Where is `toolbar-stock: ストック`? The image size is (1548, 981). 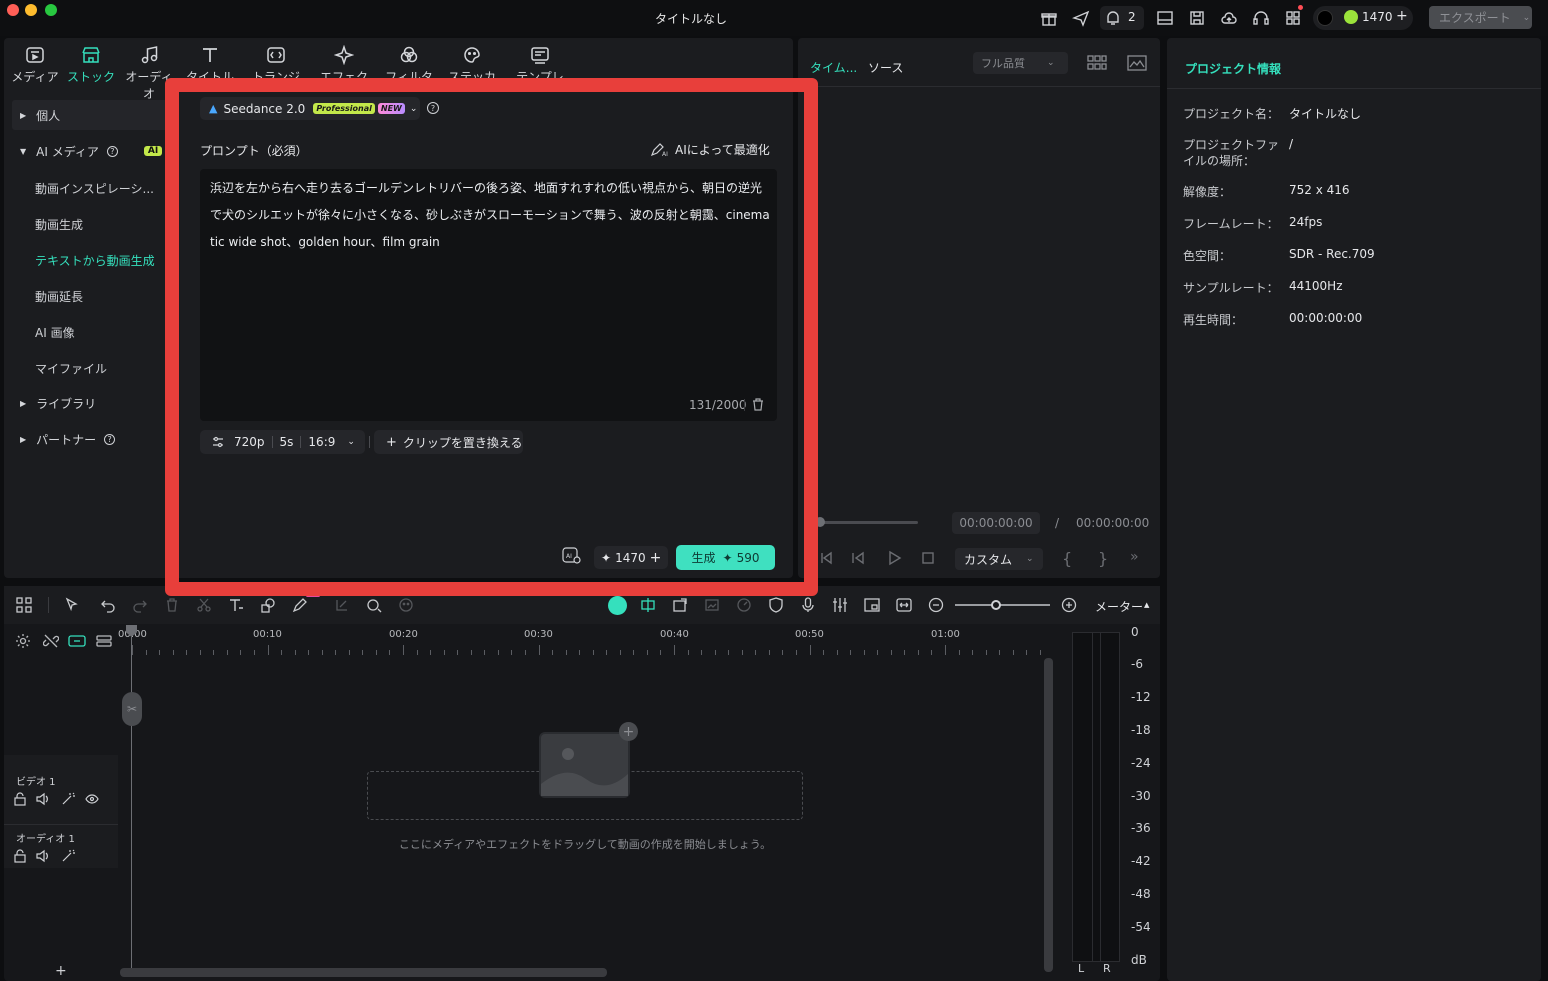 toolbar-stock: ストック is located at coordinates (91, 64).